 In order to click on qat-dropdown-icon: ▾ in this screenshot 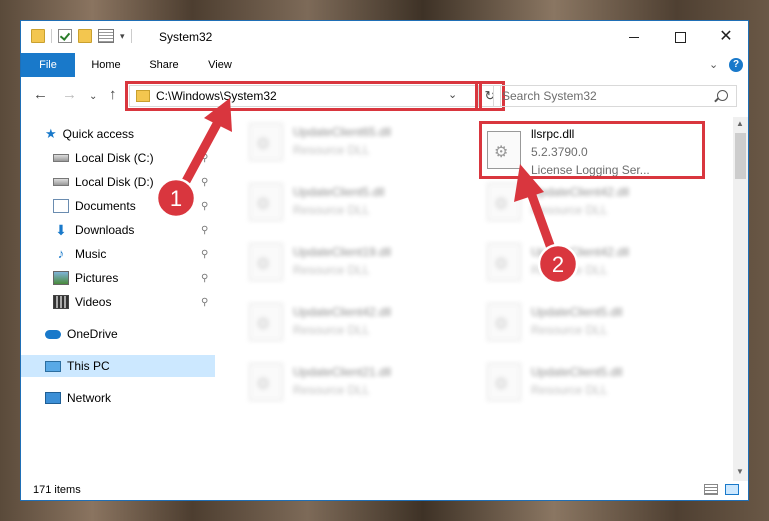, I will do `click(122, 36)`.